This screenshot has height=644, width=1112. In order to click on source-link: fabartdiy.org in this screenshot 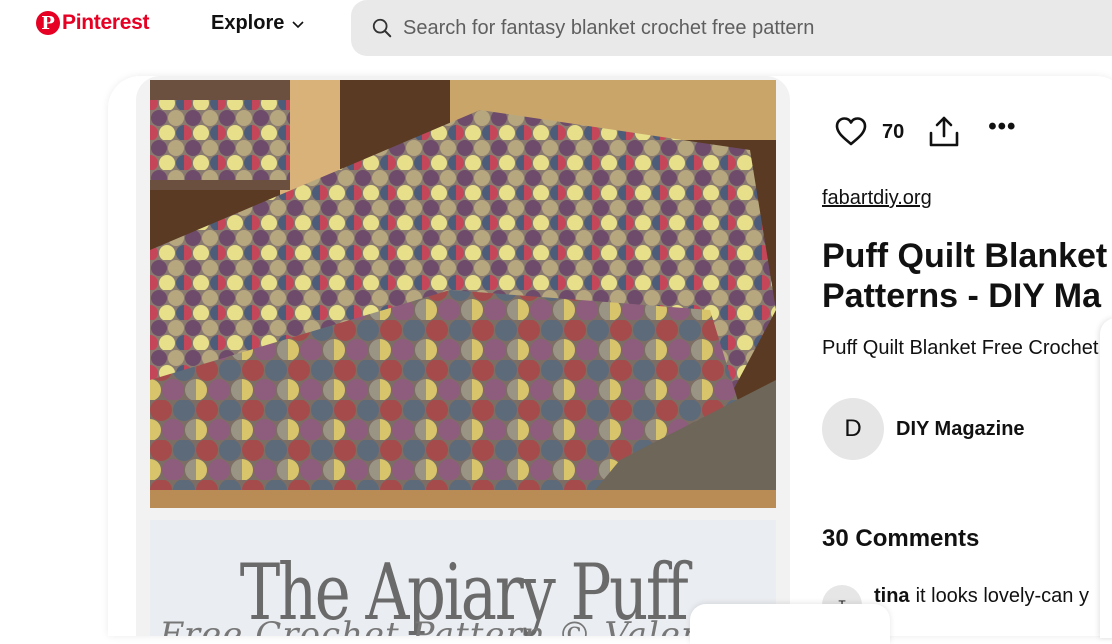, I will do `click(877, 198)`.